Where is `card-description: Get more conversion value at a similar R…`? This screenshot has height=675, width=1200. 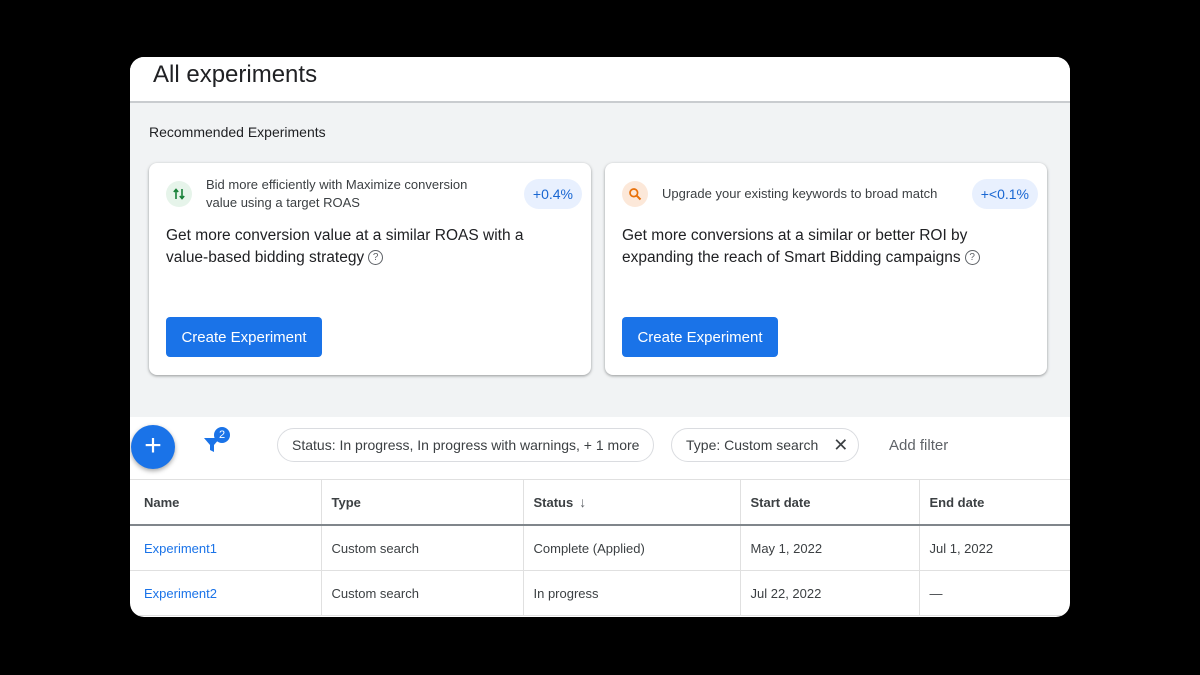
card-description: Get more conversion value at a similar R… is located at coordinates (366, 247).